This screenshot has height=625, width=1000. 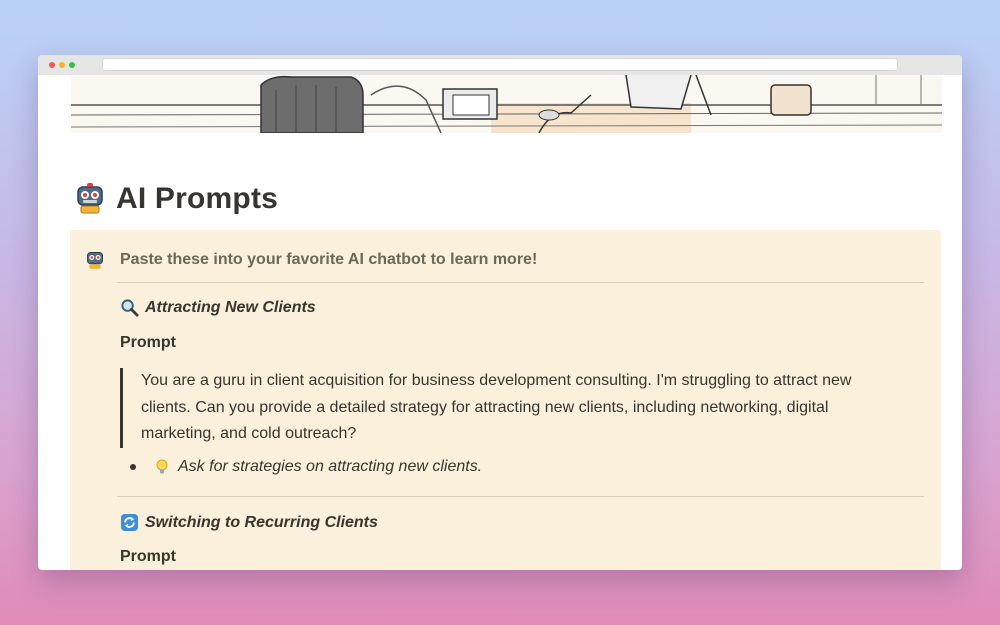 What do you see at coordinates (230, 307) in the screenshot?
I see `section-title-text: Attracting New Clients` at bounding box center [230, 307].